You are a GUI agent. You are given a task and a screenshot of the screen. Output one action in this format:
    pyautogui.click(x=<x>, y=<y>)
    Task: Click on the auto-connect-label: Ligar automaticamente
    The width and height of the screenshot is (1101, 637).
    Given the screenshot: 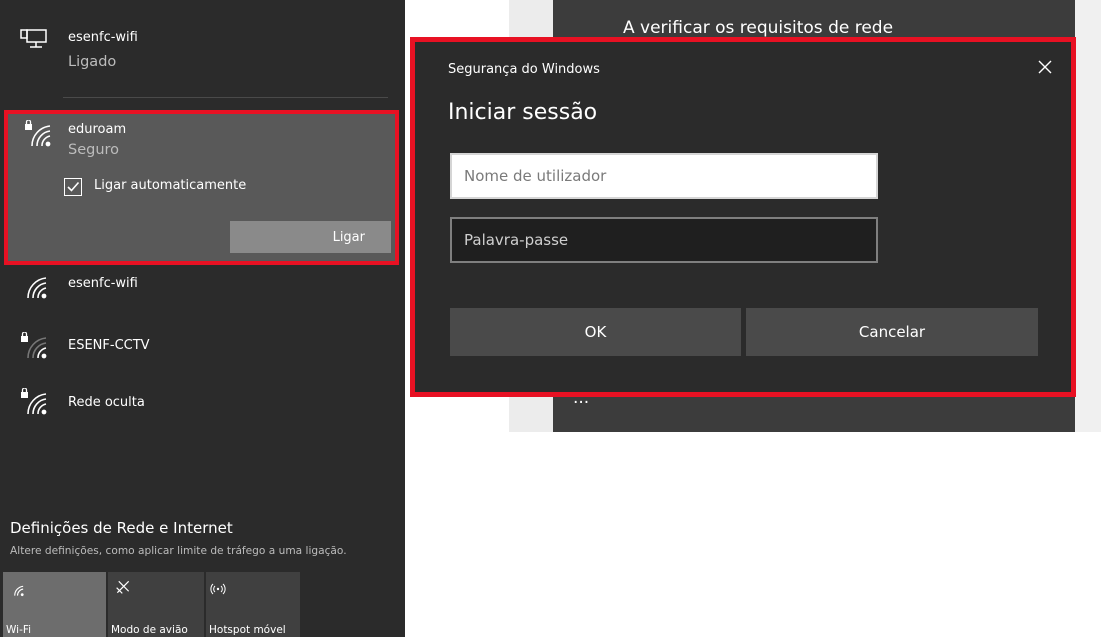 What is the action you would take?
    pyautogui.click(x=170, y=185)
    